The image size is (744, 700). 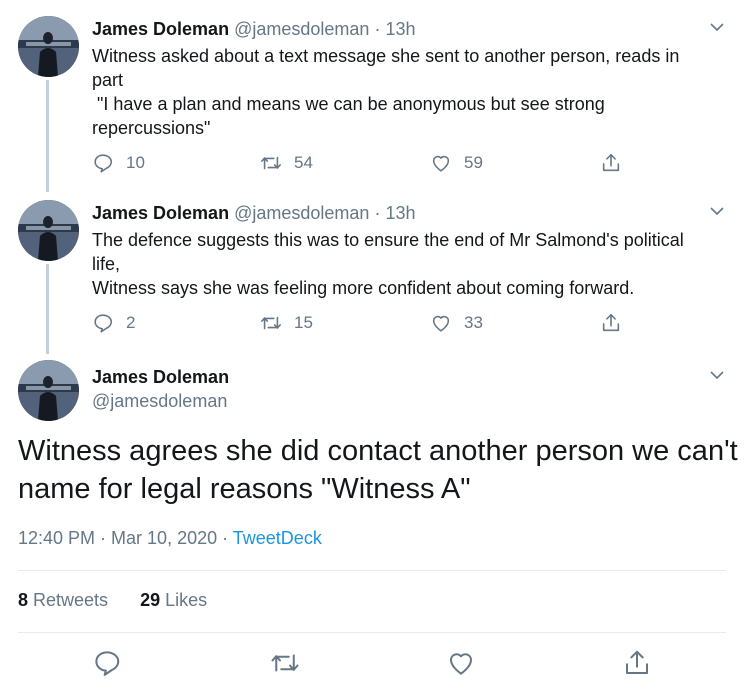 What do you see at coordinates (112, 600) in the screenshot?
I see `engagement-stats: 8 Retweets 29 Likes` at bounding box center [112, 600].